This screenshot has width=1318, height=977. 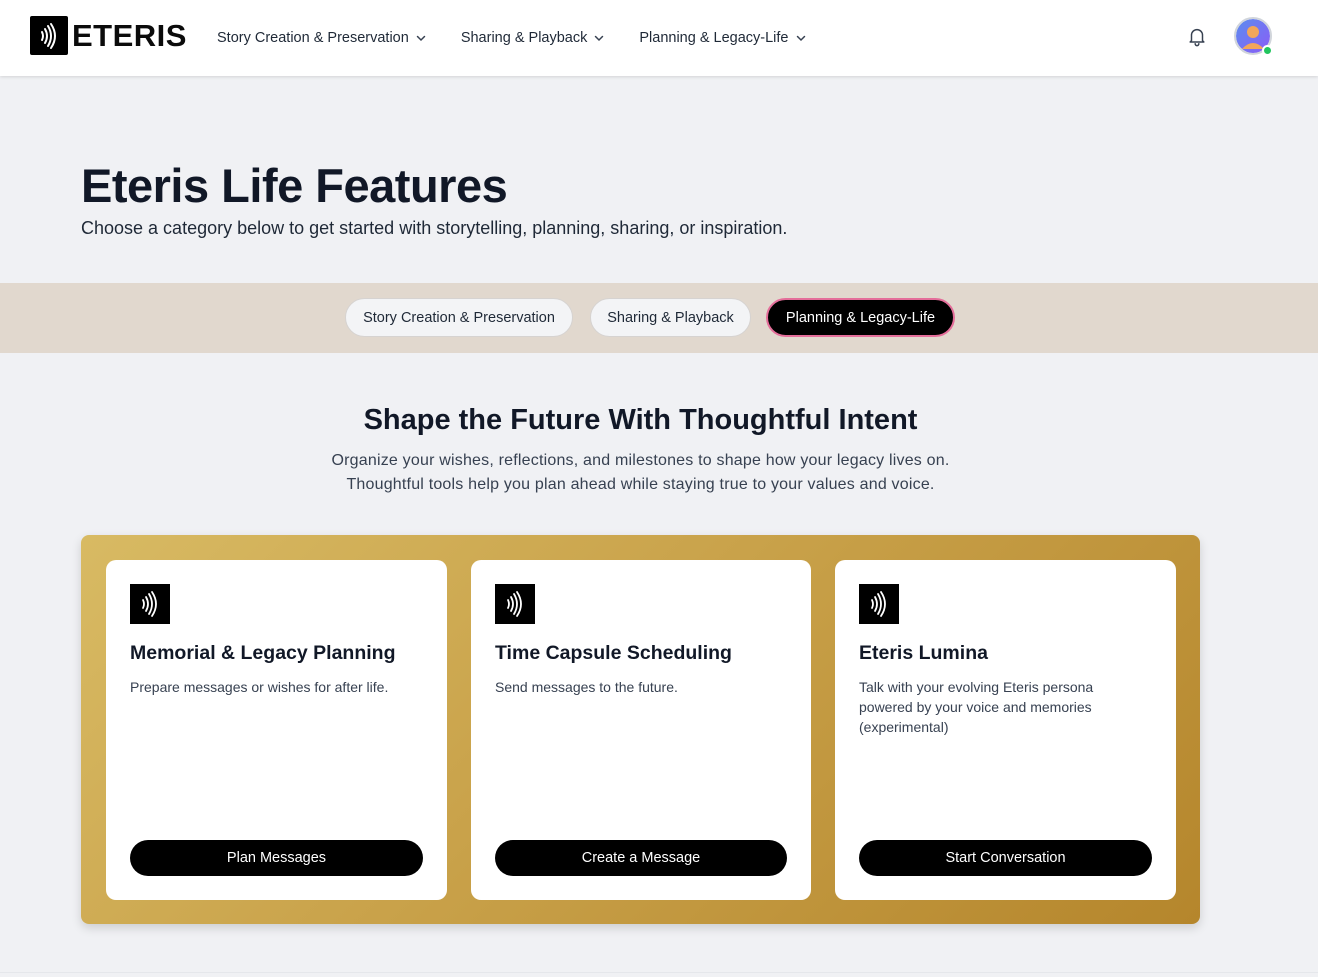 What do you see at coordinates (923, 653) in the screenshot?
I see `card-title: Eteris Lumina` at bounding box center [923, 653].